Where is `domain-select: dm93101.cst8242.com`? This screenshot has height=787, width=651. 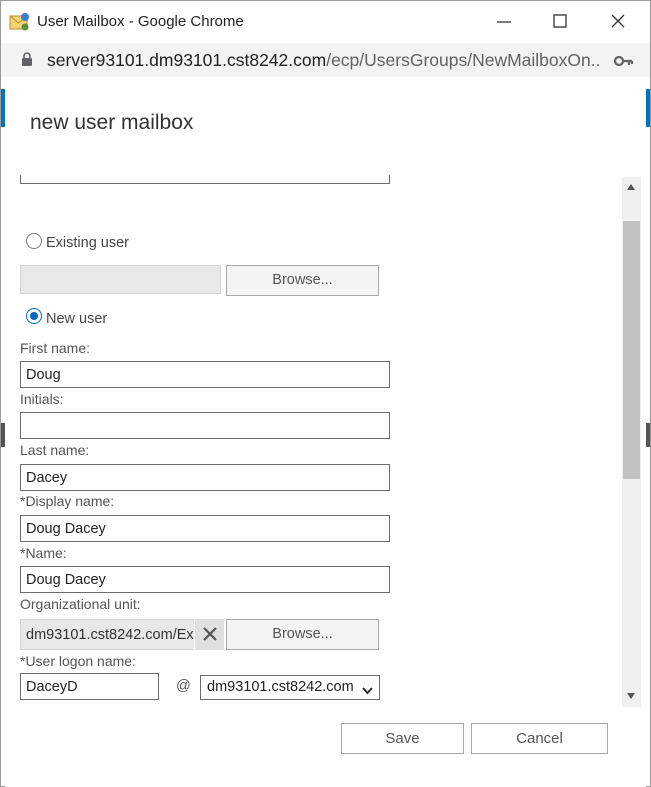
domain-select: dm93101.cst8242.com is located at coordinates (290, 687).